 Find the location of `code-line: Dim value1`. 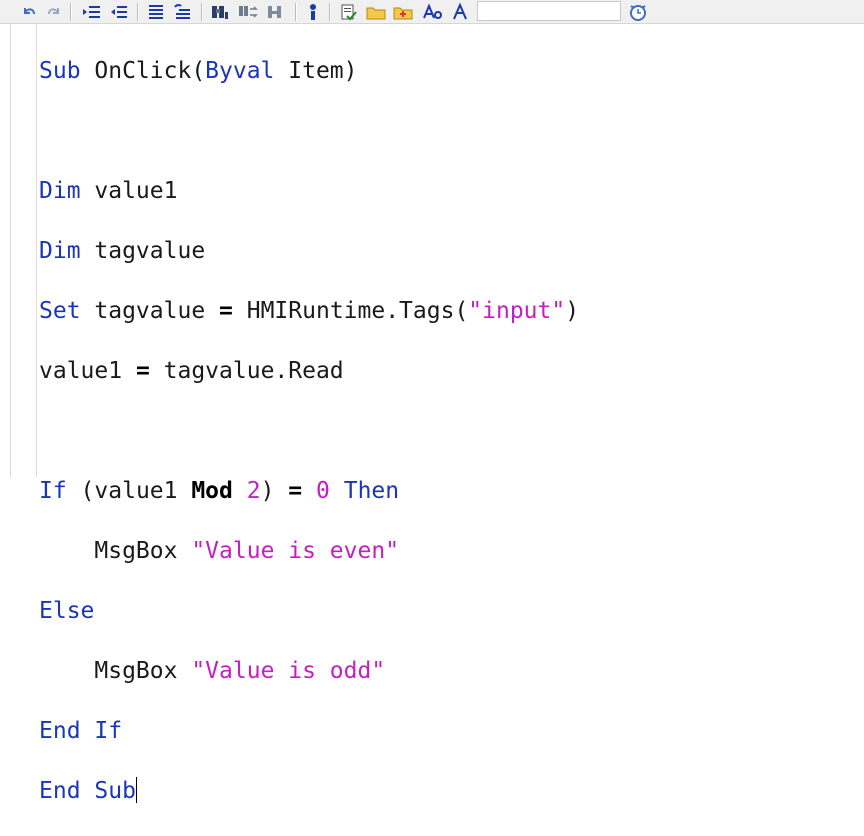

code-line: Dim value1 is located at coordinates (309, 191).